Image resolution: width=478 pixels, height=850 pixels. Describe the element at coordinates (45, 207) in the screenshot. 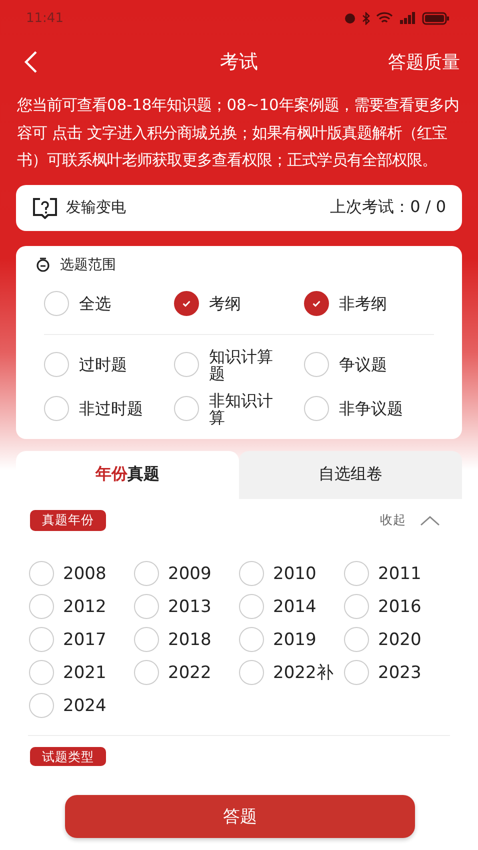

I see `question-icon` at that location.